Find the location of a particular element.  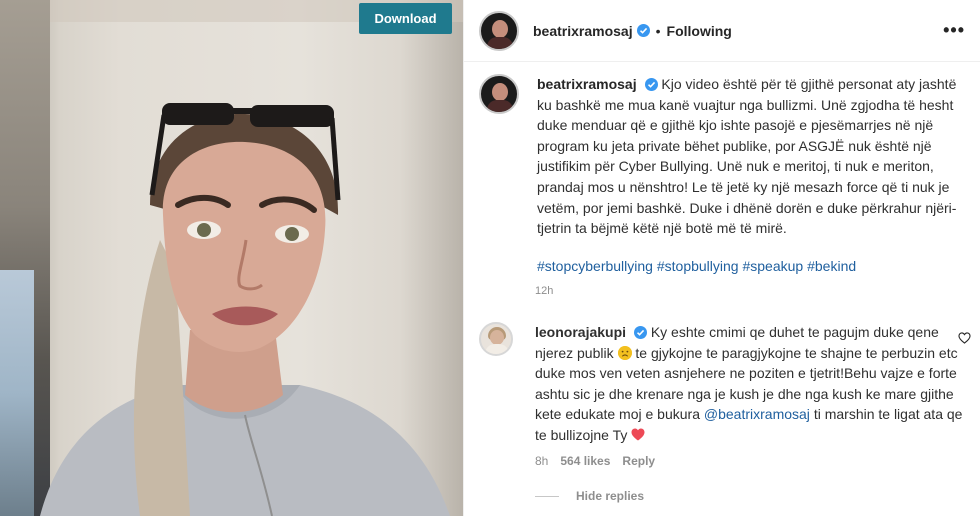

hashtag-link: #stopbullying is located at coordinates (698, 266).